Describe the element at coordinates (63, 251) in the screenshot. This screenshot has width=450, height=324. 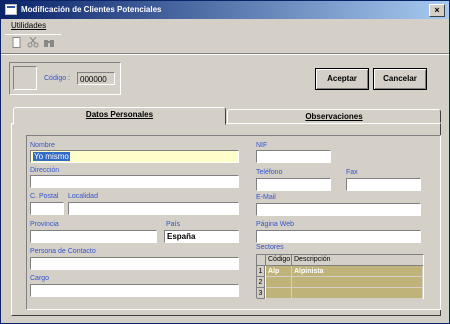
I see `contacto-label: Persona de Contacto` at that location.